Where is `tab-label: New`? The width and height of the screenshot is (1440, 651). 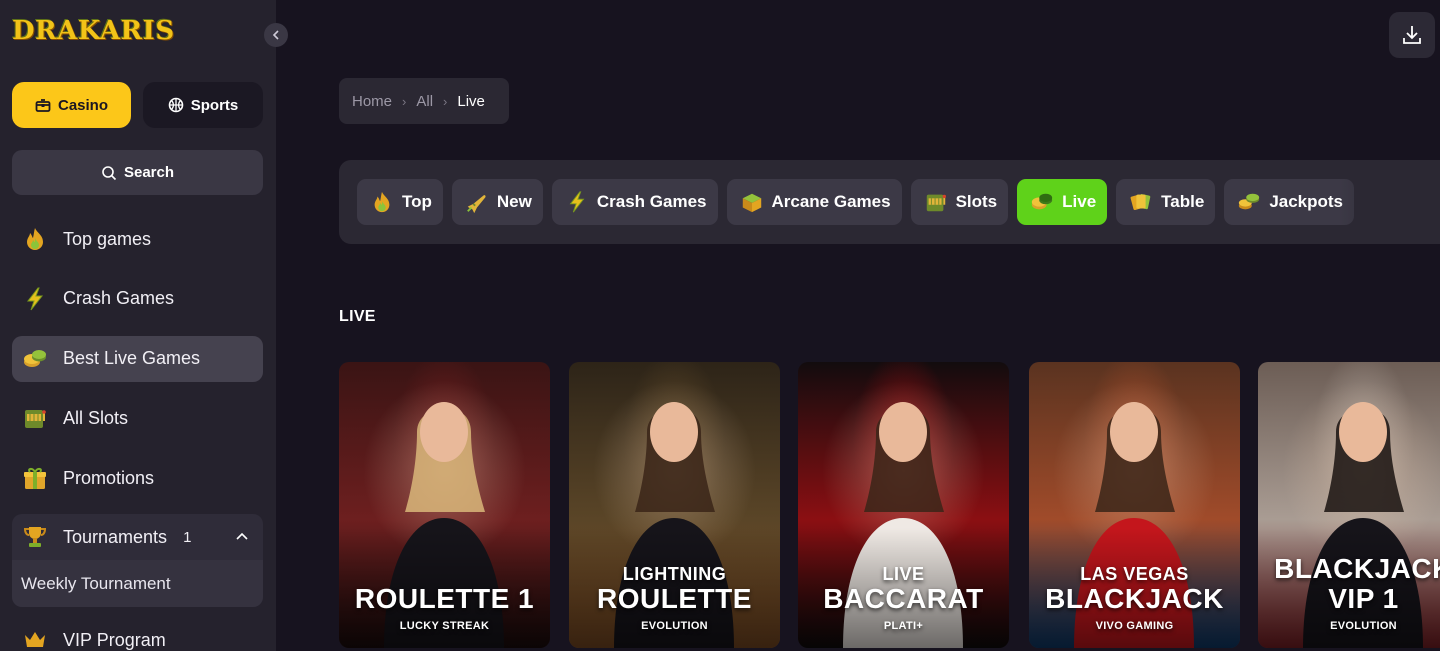
tab-label: New is located at coordinates (514, 201).